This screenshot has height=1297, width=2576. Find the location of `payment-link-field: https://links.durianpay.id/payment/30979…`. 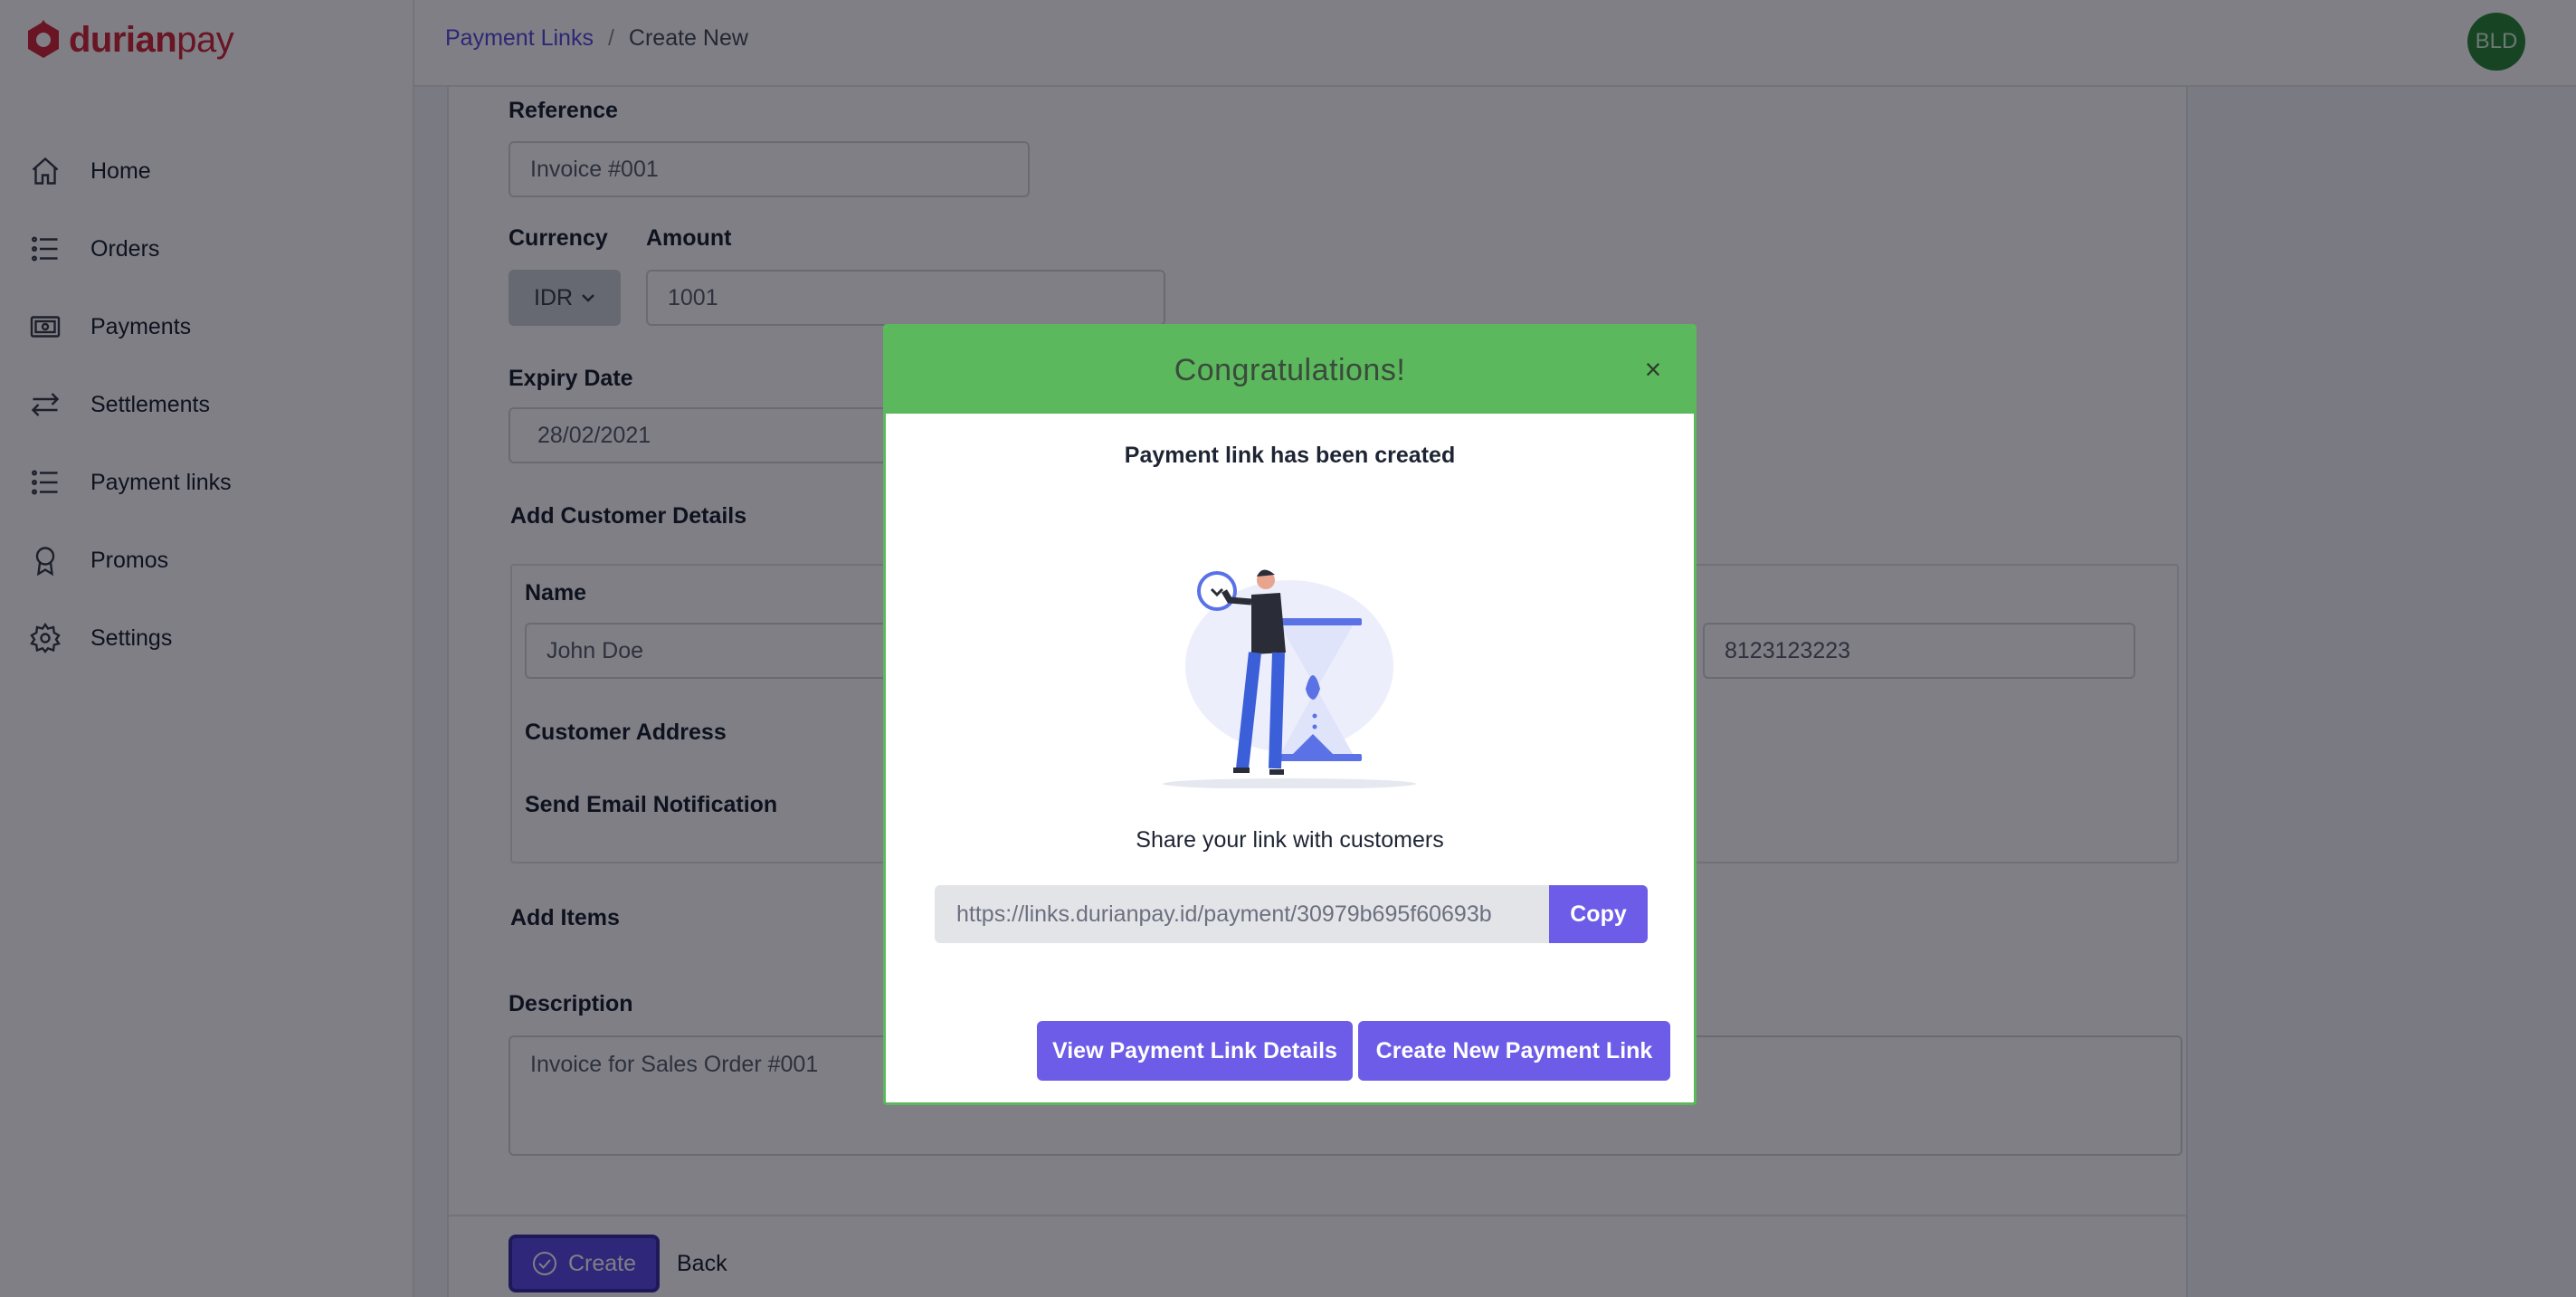

payment-link-field: https://links.durianpay.id/payment/30979… is located at coordinates (1242, 914).